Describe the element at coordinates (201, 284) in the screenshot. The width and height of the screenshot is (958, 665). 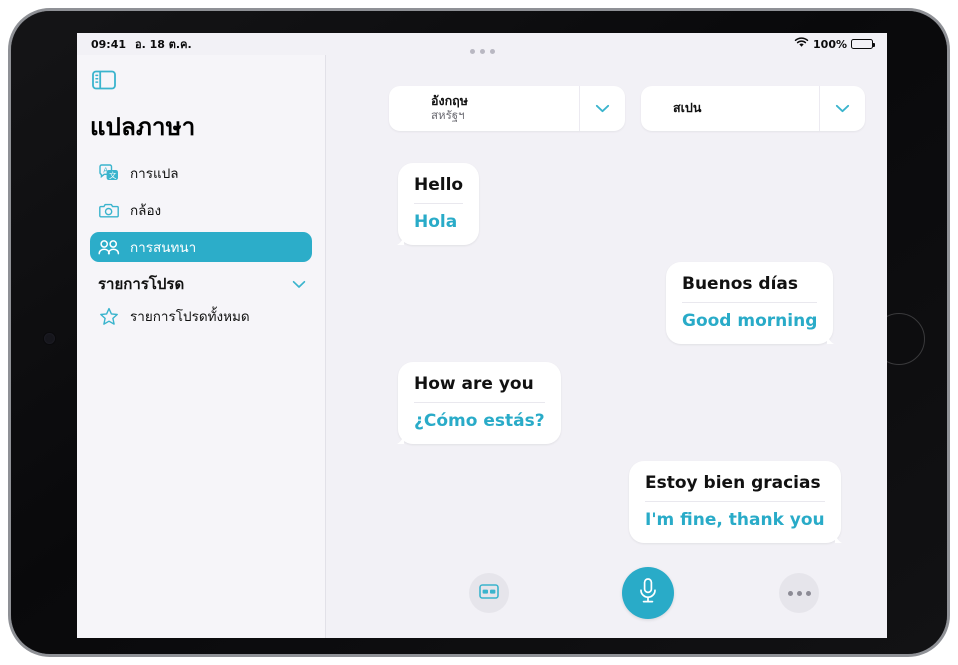
I see `sidebar-section-favorites: รายการโปรด` at that location.